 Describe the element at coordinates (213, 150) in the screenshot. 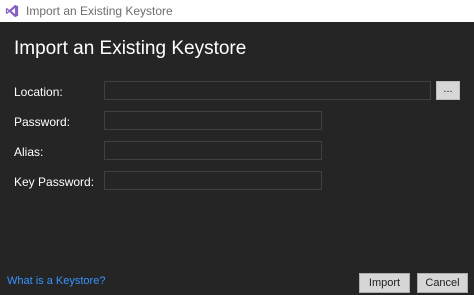

I see `alias-field` at that location.